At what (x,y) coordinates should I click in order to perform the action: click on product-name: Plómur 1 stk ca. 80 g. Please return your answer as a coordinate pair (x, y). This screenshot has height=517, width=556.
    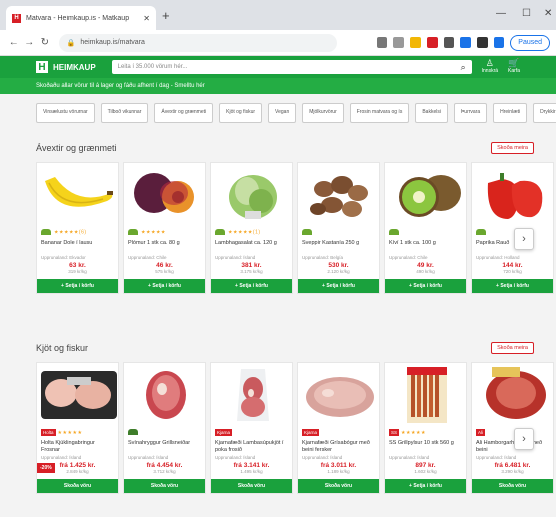
    Looking at the image, I should click on (164, 247).